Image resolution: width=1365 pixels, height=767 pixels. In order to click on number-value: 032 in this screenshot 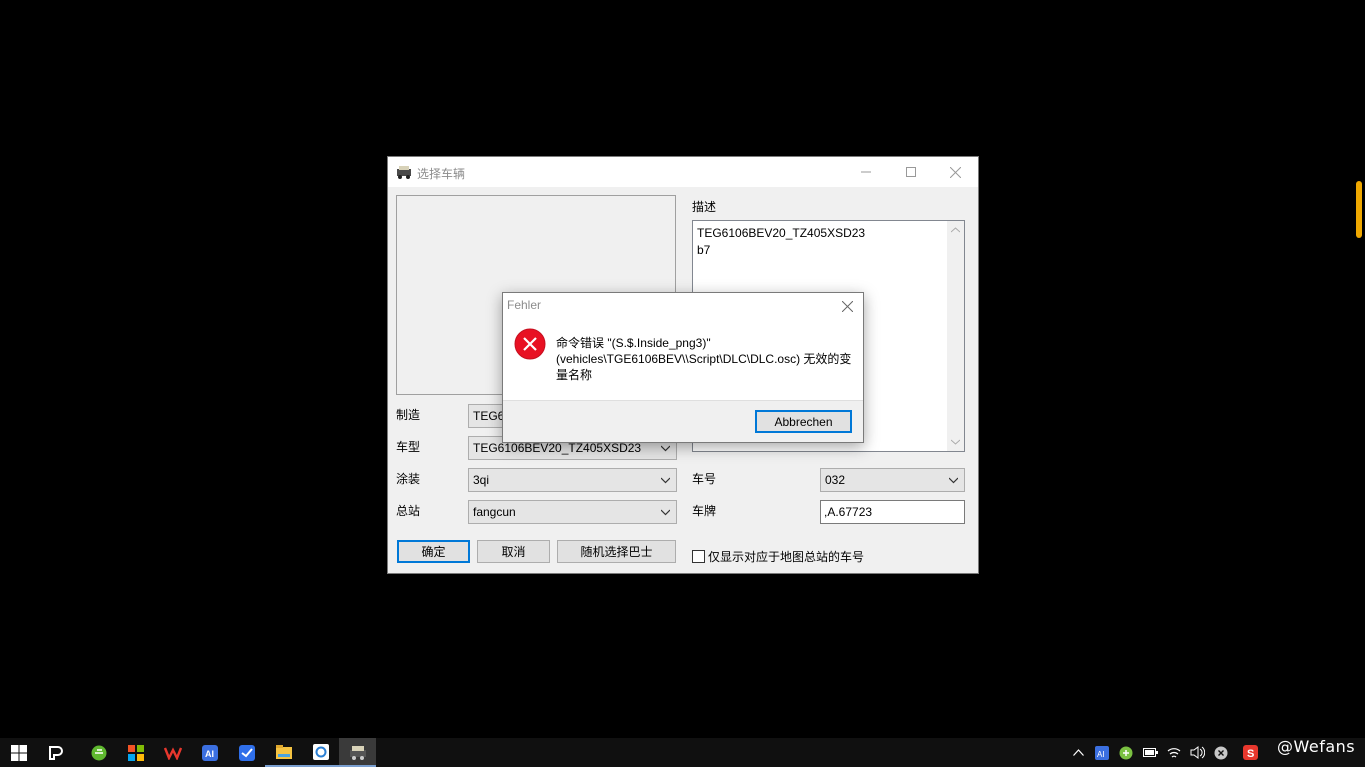, I will do `click(835, 480)`.